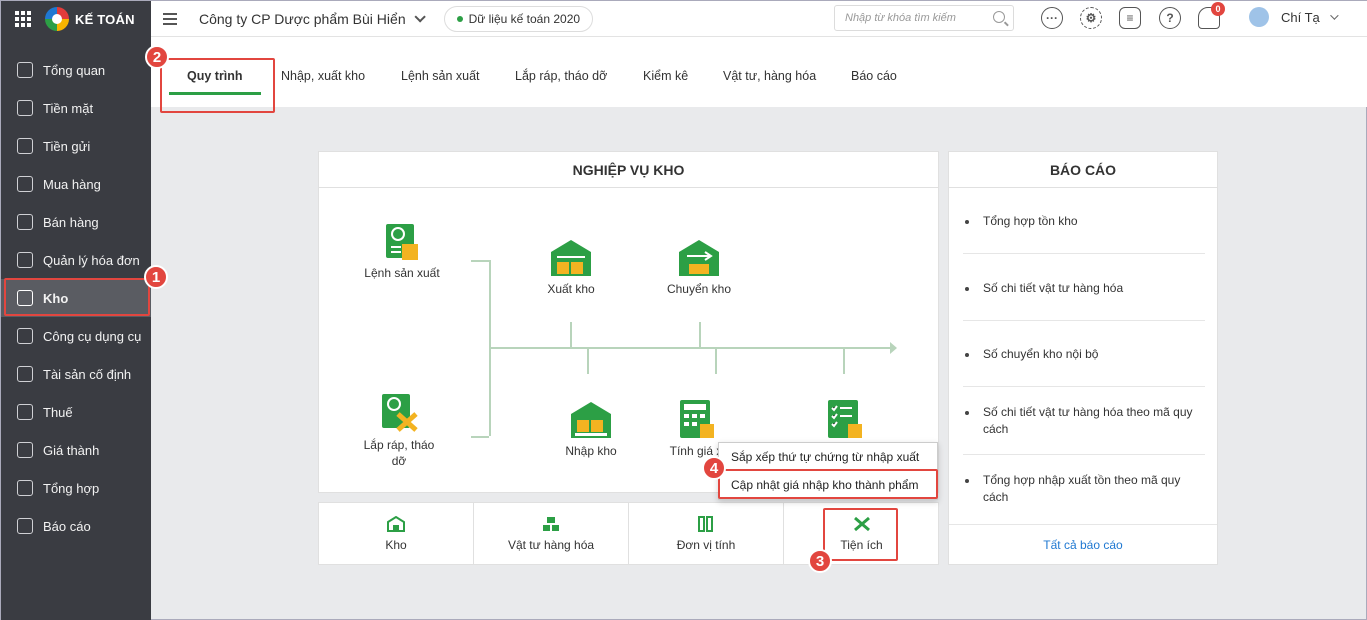 This screenshot has height=620, width=1367. What do you see at coordinates (157, 57) in the screenshot?
I see `step-badge: 2` at bounding box center [157, 57].